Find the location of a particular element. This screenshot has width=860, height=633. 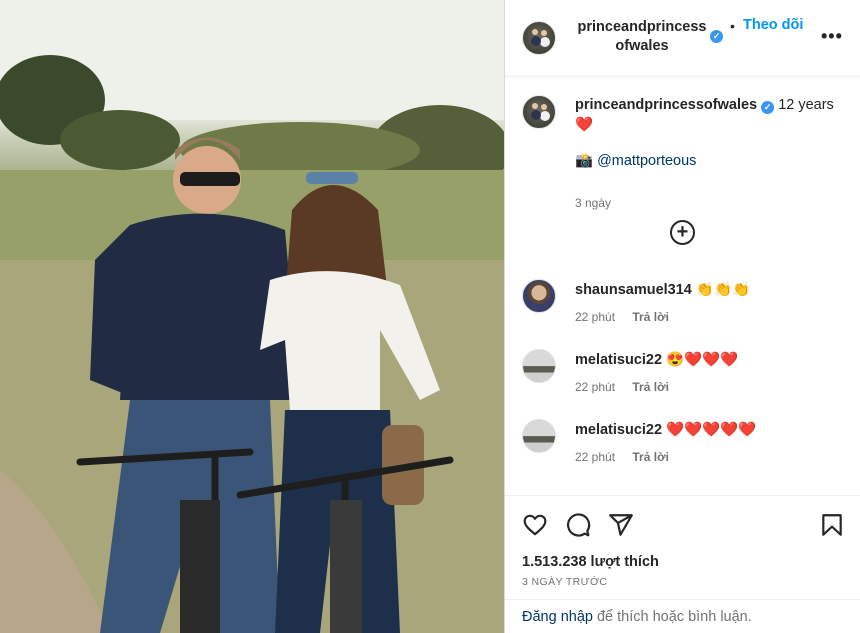

comment-item: melatisuci22 😍❤️❤️❤️ 22 phút Trả lời is located at coordinates (682, 377).